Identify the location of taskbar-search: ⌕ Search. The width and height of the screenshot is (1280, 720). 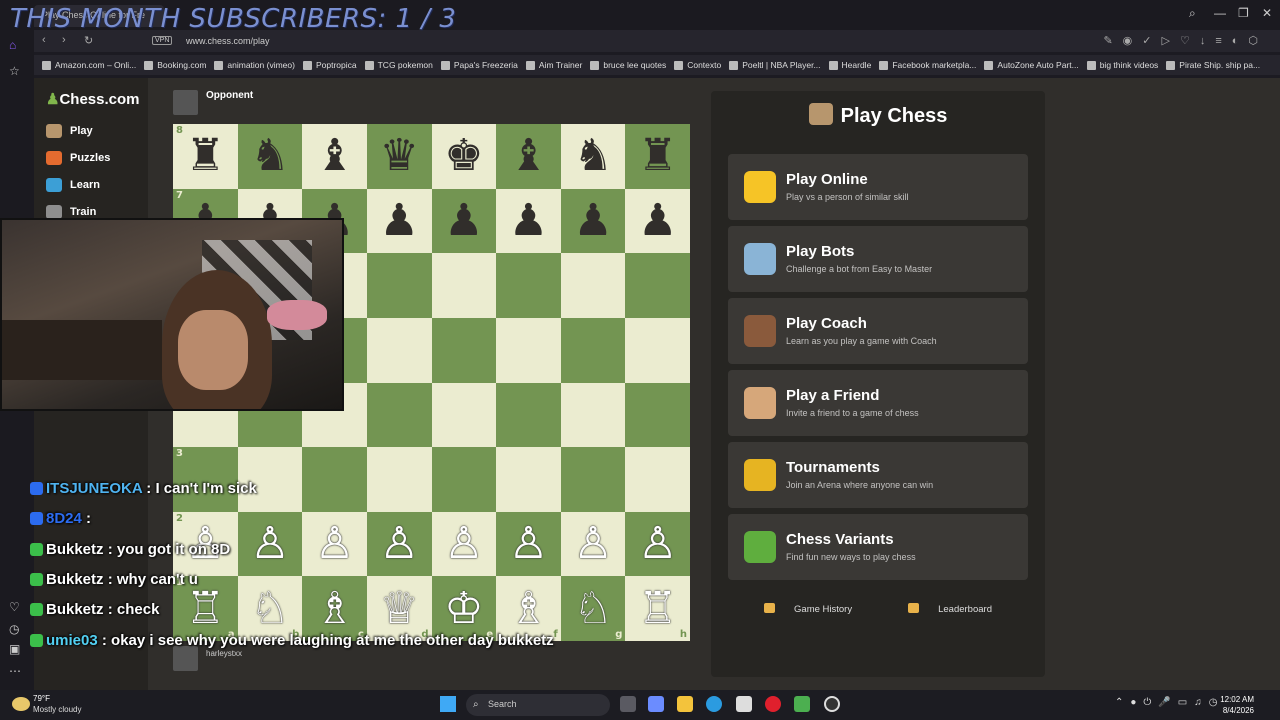
(538, 705).